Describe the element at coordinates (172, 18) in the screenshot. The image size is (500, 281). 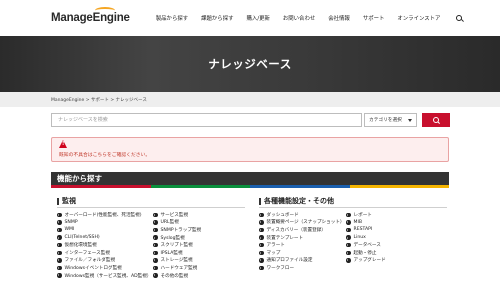
I see `nav-products: 製品から探す` at that location.